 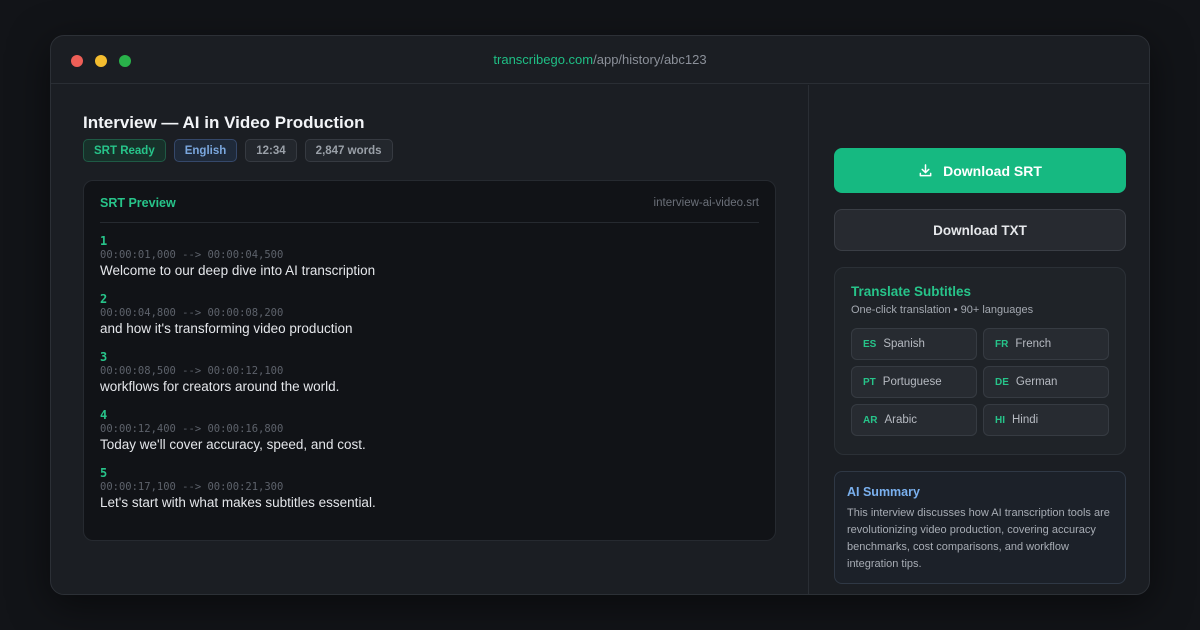 I want to click on language-code: ES, so click(x=870, y=344).